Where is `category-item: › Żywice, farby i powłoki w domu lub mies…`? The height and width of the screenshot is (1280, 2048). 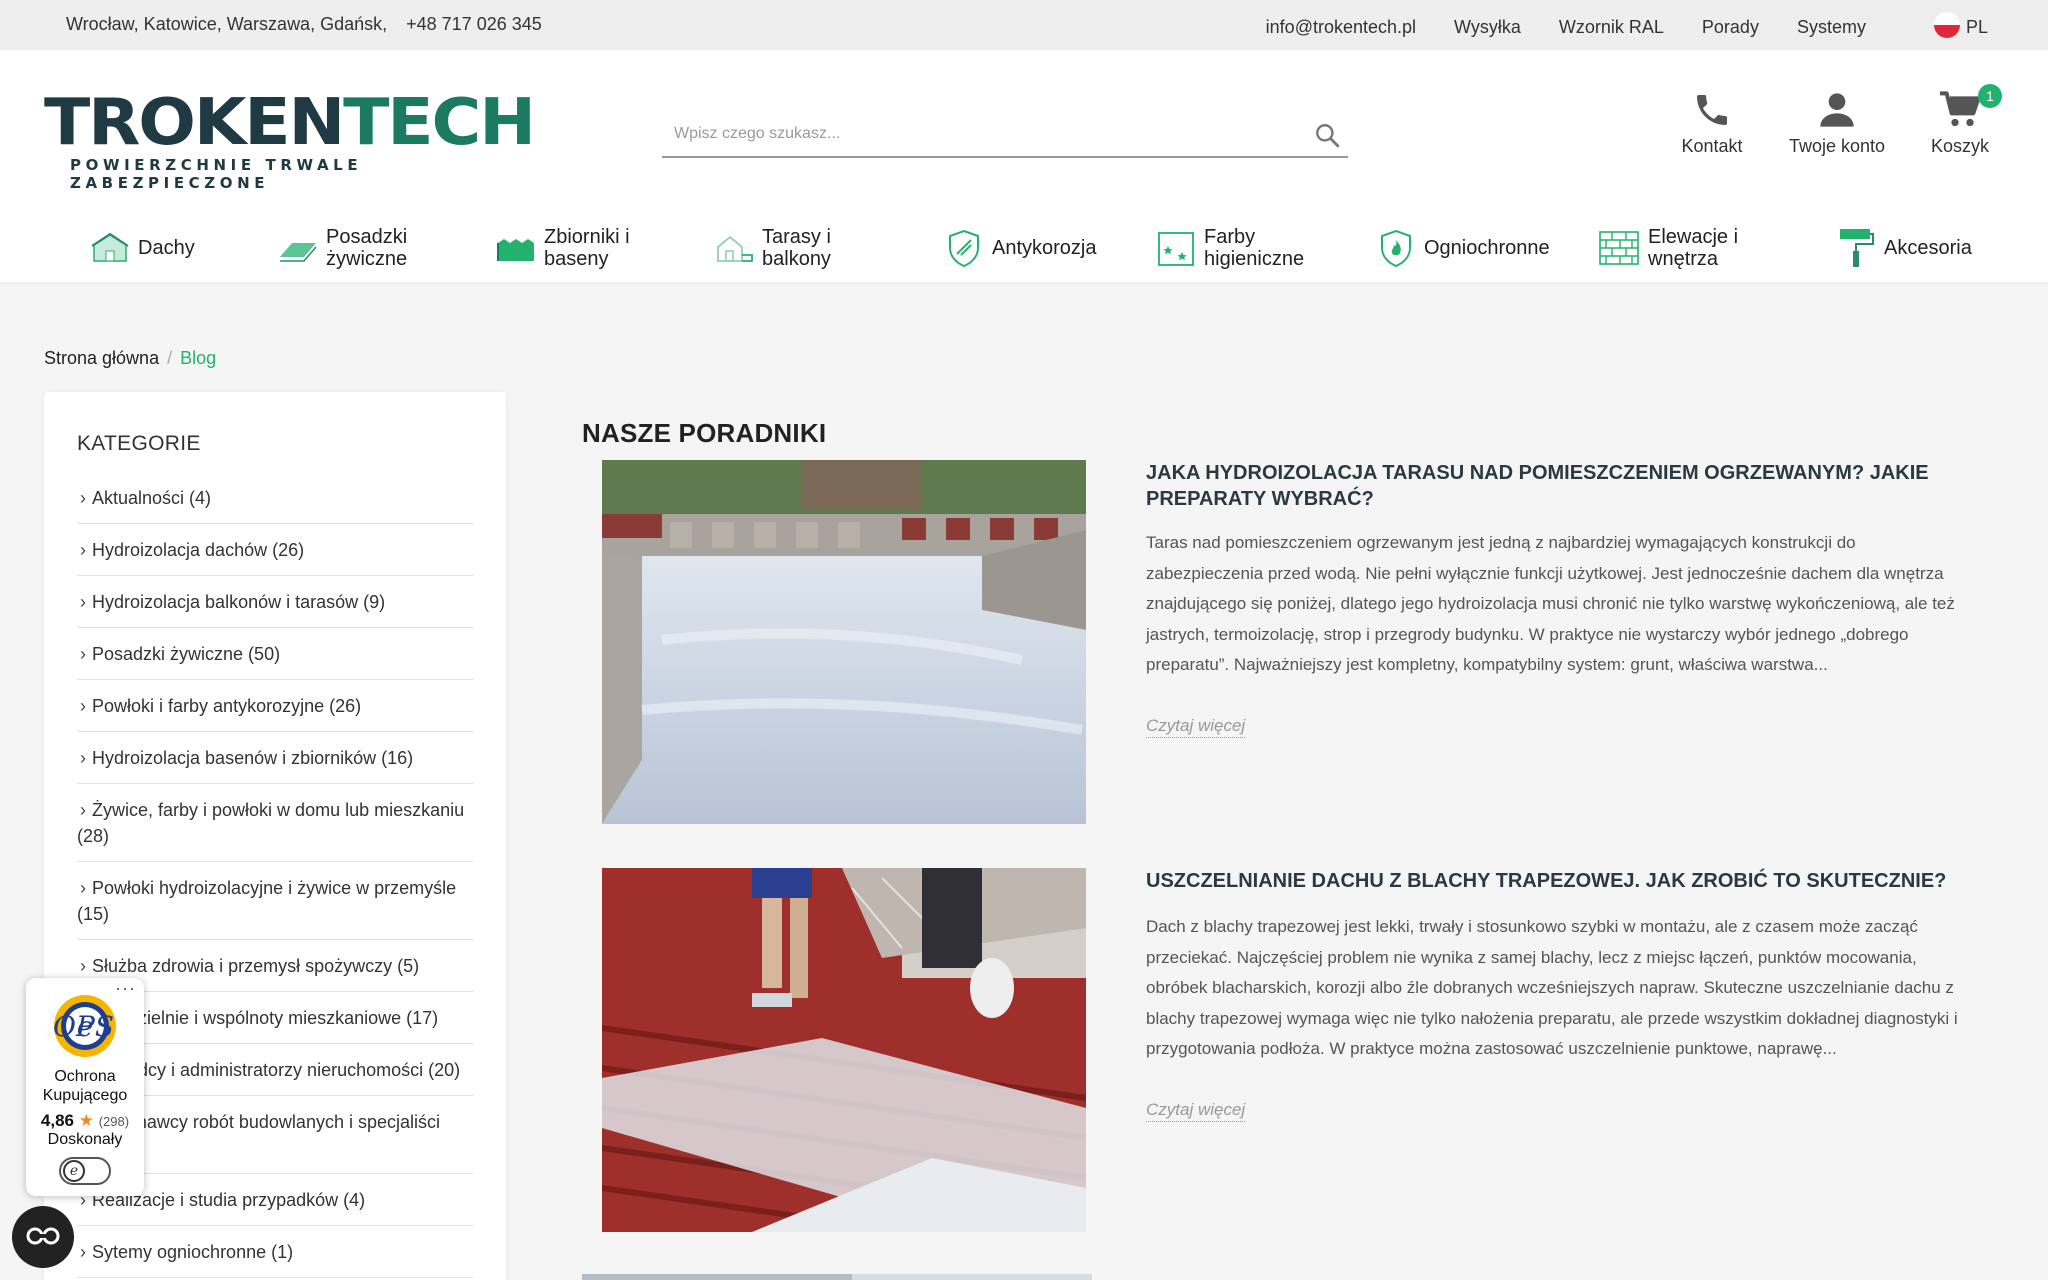 category-item: › Żywice, farby i powłoki w domu lub mies… is located at coordinates (275, 823).